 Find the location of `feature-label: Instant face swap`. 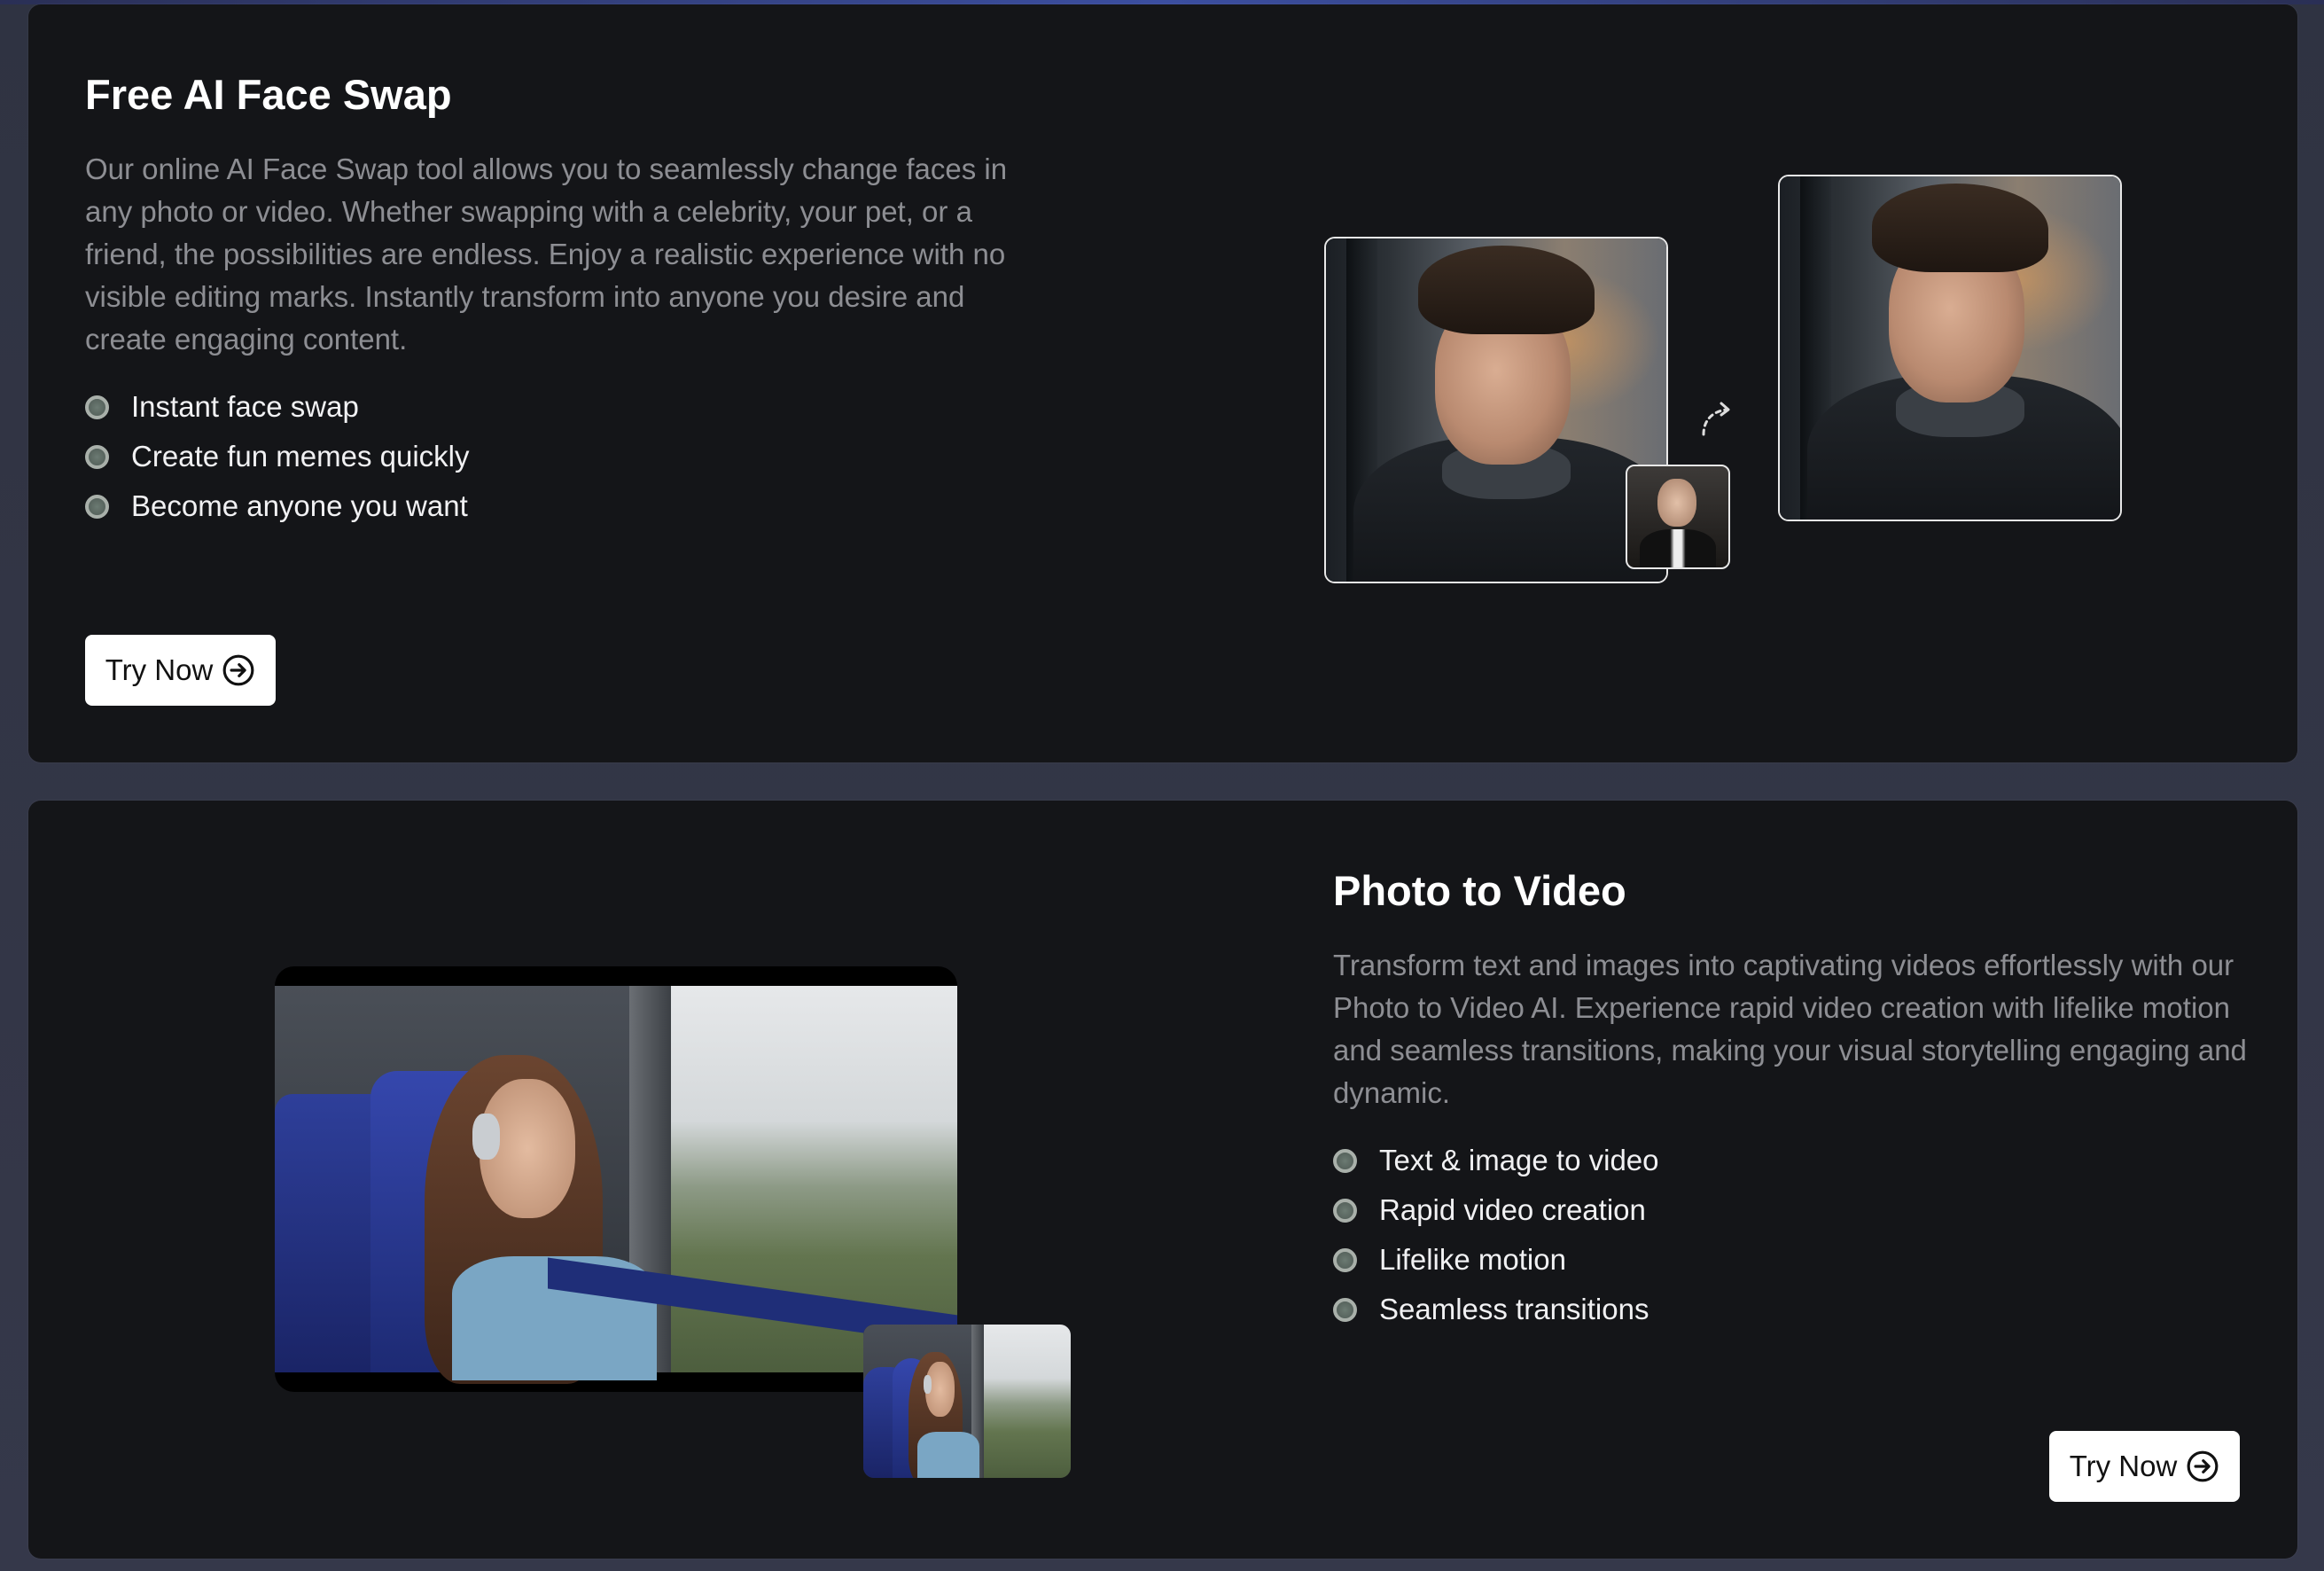

feature-label: Instant face swap is located at coordinates (245, 406).